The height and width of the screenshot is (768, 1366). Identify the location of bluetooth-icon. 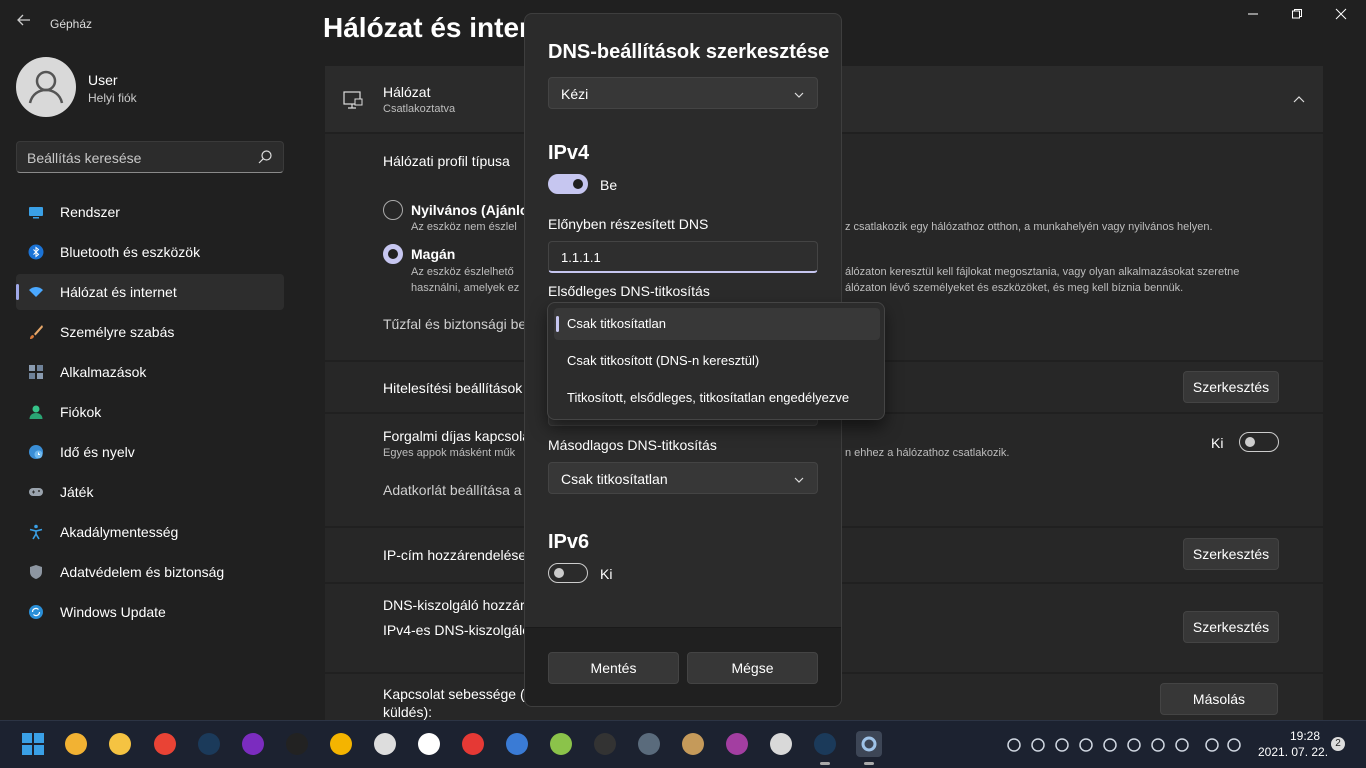
(36, 252).